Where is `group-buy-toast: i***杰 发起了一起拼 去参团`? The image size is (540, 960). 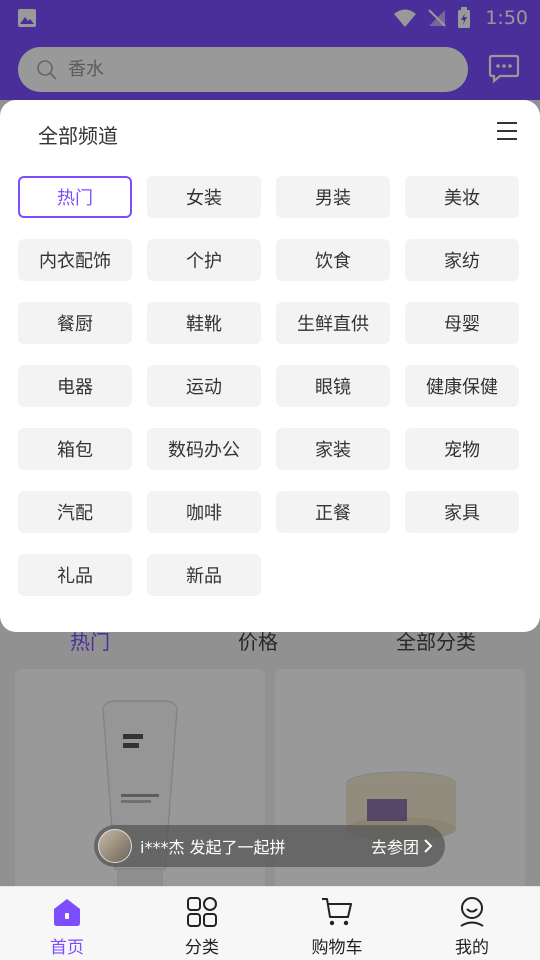 group-buy-toast: i***杰 发起了一起拼 去参团 is located at coordinates (269, 846).